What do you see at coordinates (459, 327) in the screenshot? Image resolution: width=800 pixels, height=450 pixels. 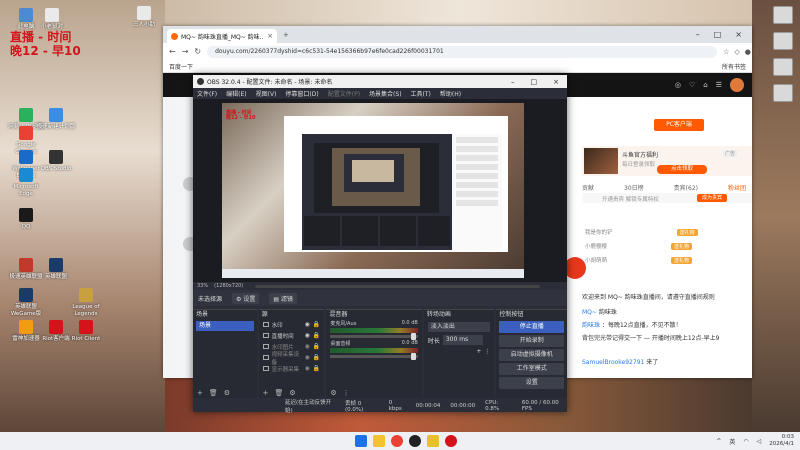 I see `transition-select: 淡入淡出` at bounding box center [459, 327].